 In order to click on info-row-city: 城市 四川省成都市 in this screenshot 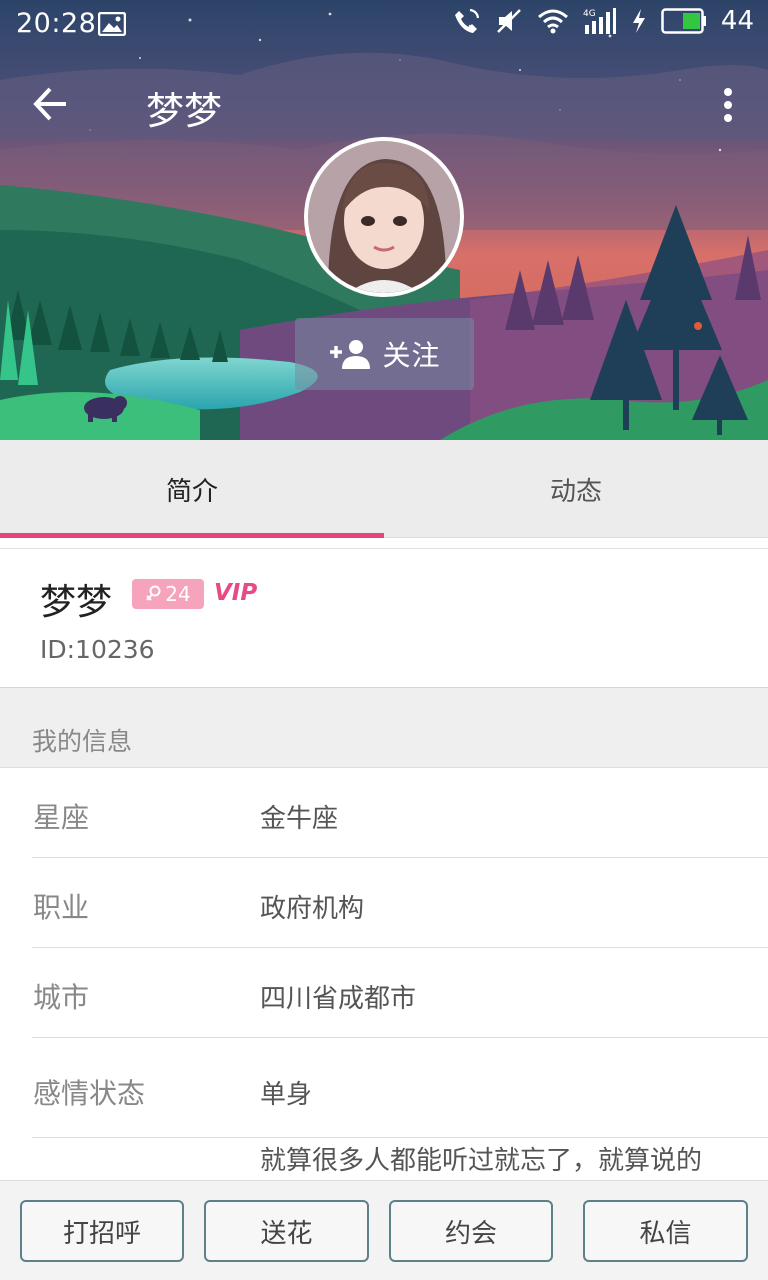, I will do `click(384, 993)`.